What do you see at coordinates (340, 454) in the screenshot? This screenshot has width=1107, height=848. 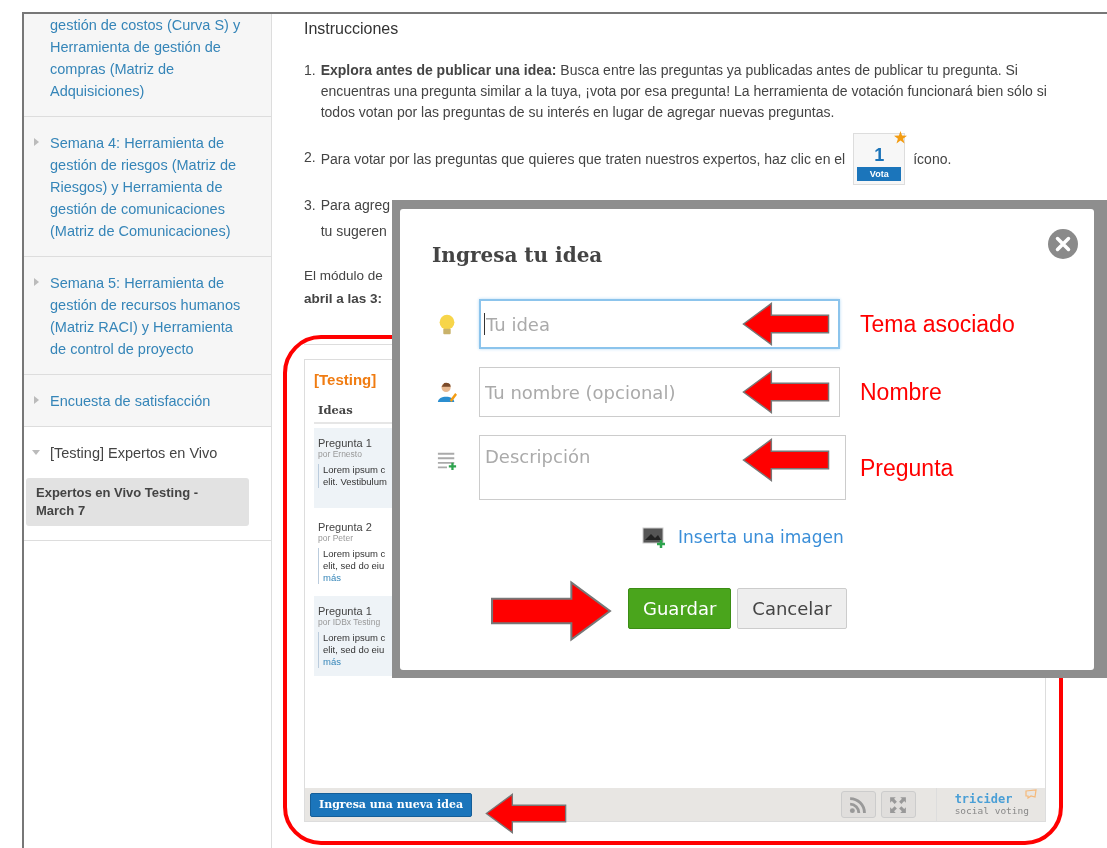 I see `idea-author: por Ernesto` at bounding box center [340, 454].